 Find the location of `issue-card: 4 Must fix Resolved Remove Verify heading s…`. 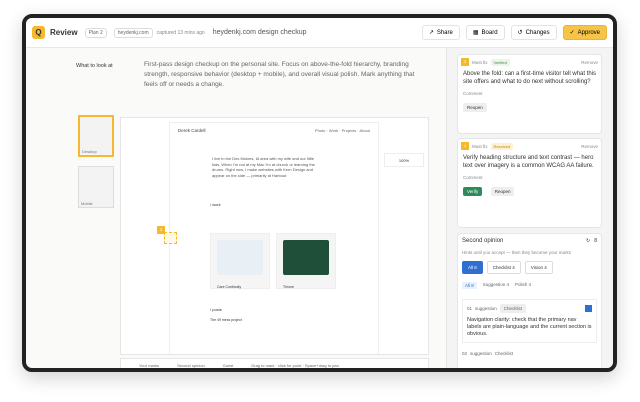

issue-card: 4 Must fix Resolved Remove Verify heading s… is located at coordinates (529, 183).